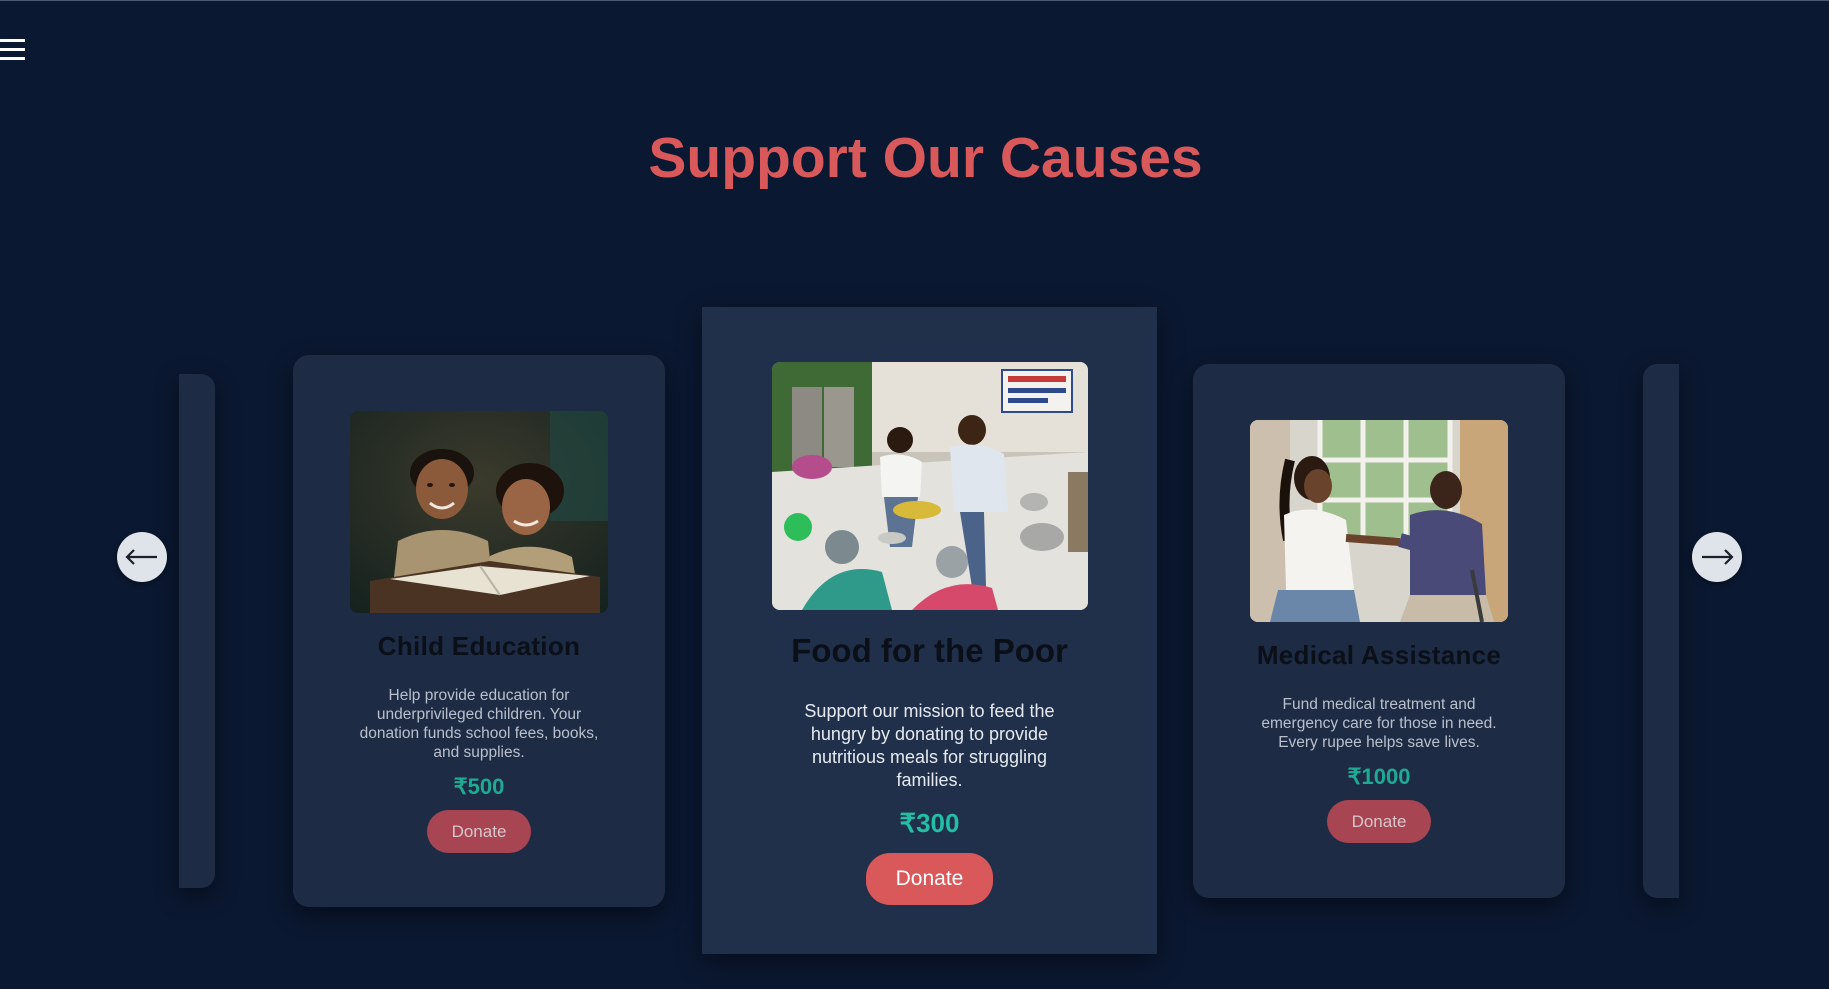  What do you see at coordinates (479, 786) in the screenshot?
I see `cause-amount: ₹500` at bounding box center [479, 786].